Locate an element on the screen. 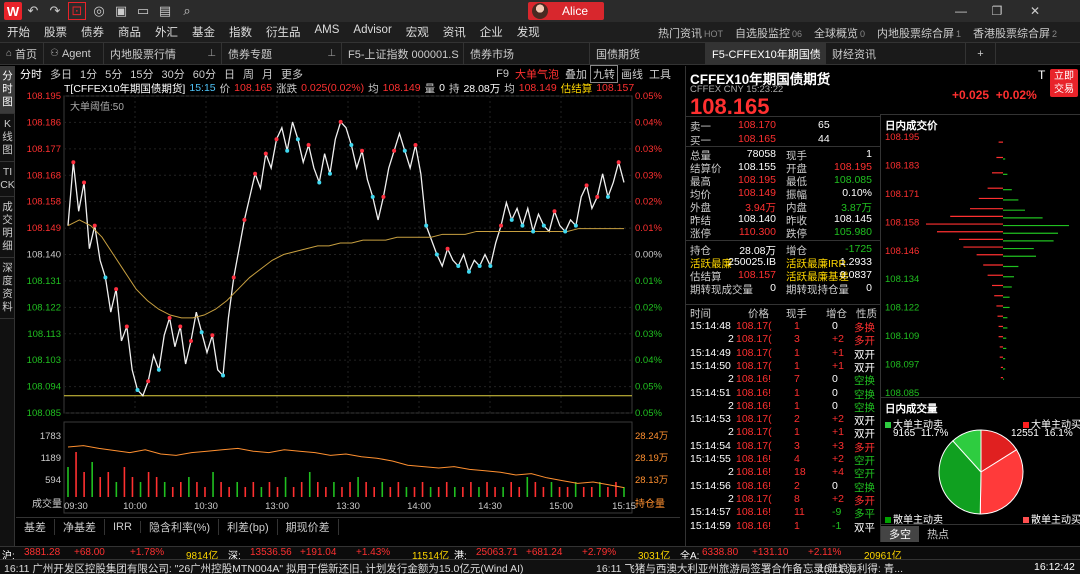  search-icon: ⌕ is located at coordinates (187, 11).